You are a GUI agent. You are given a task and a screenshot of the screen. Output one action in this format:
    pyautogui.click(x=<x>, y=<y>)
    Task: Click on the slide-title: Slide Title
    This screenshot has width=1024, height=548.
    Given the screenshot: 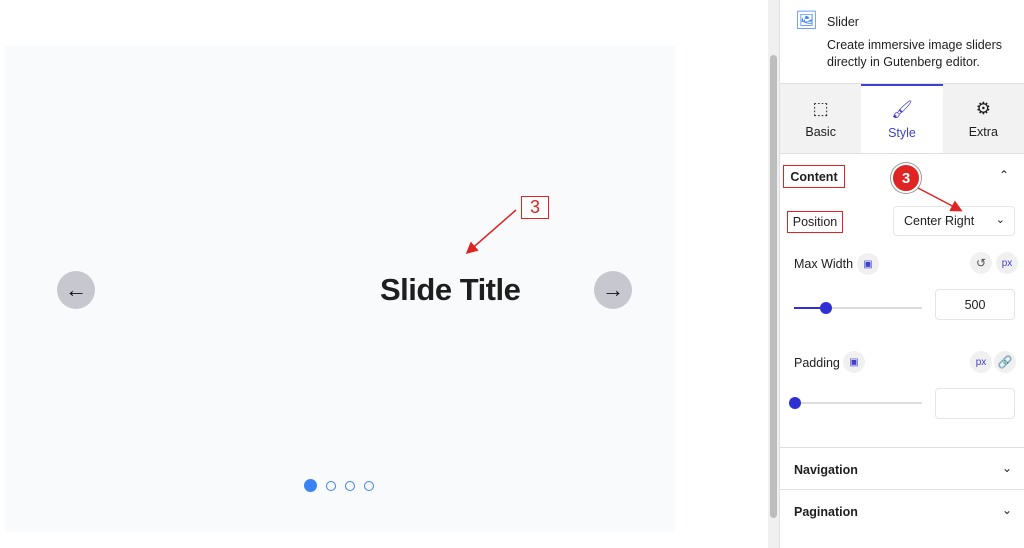 What is the action you would take?
    pyautogui.click(x=450, y=290)
    